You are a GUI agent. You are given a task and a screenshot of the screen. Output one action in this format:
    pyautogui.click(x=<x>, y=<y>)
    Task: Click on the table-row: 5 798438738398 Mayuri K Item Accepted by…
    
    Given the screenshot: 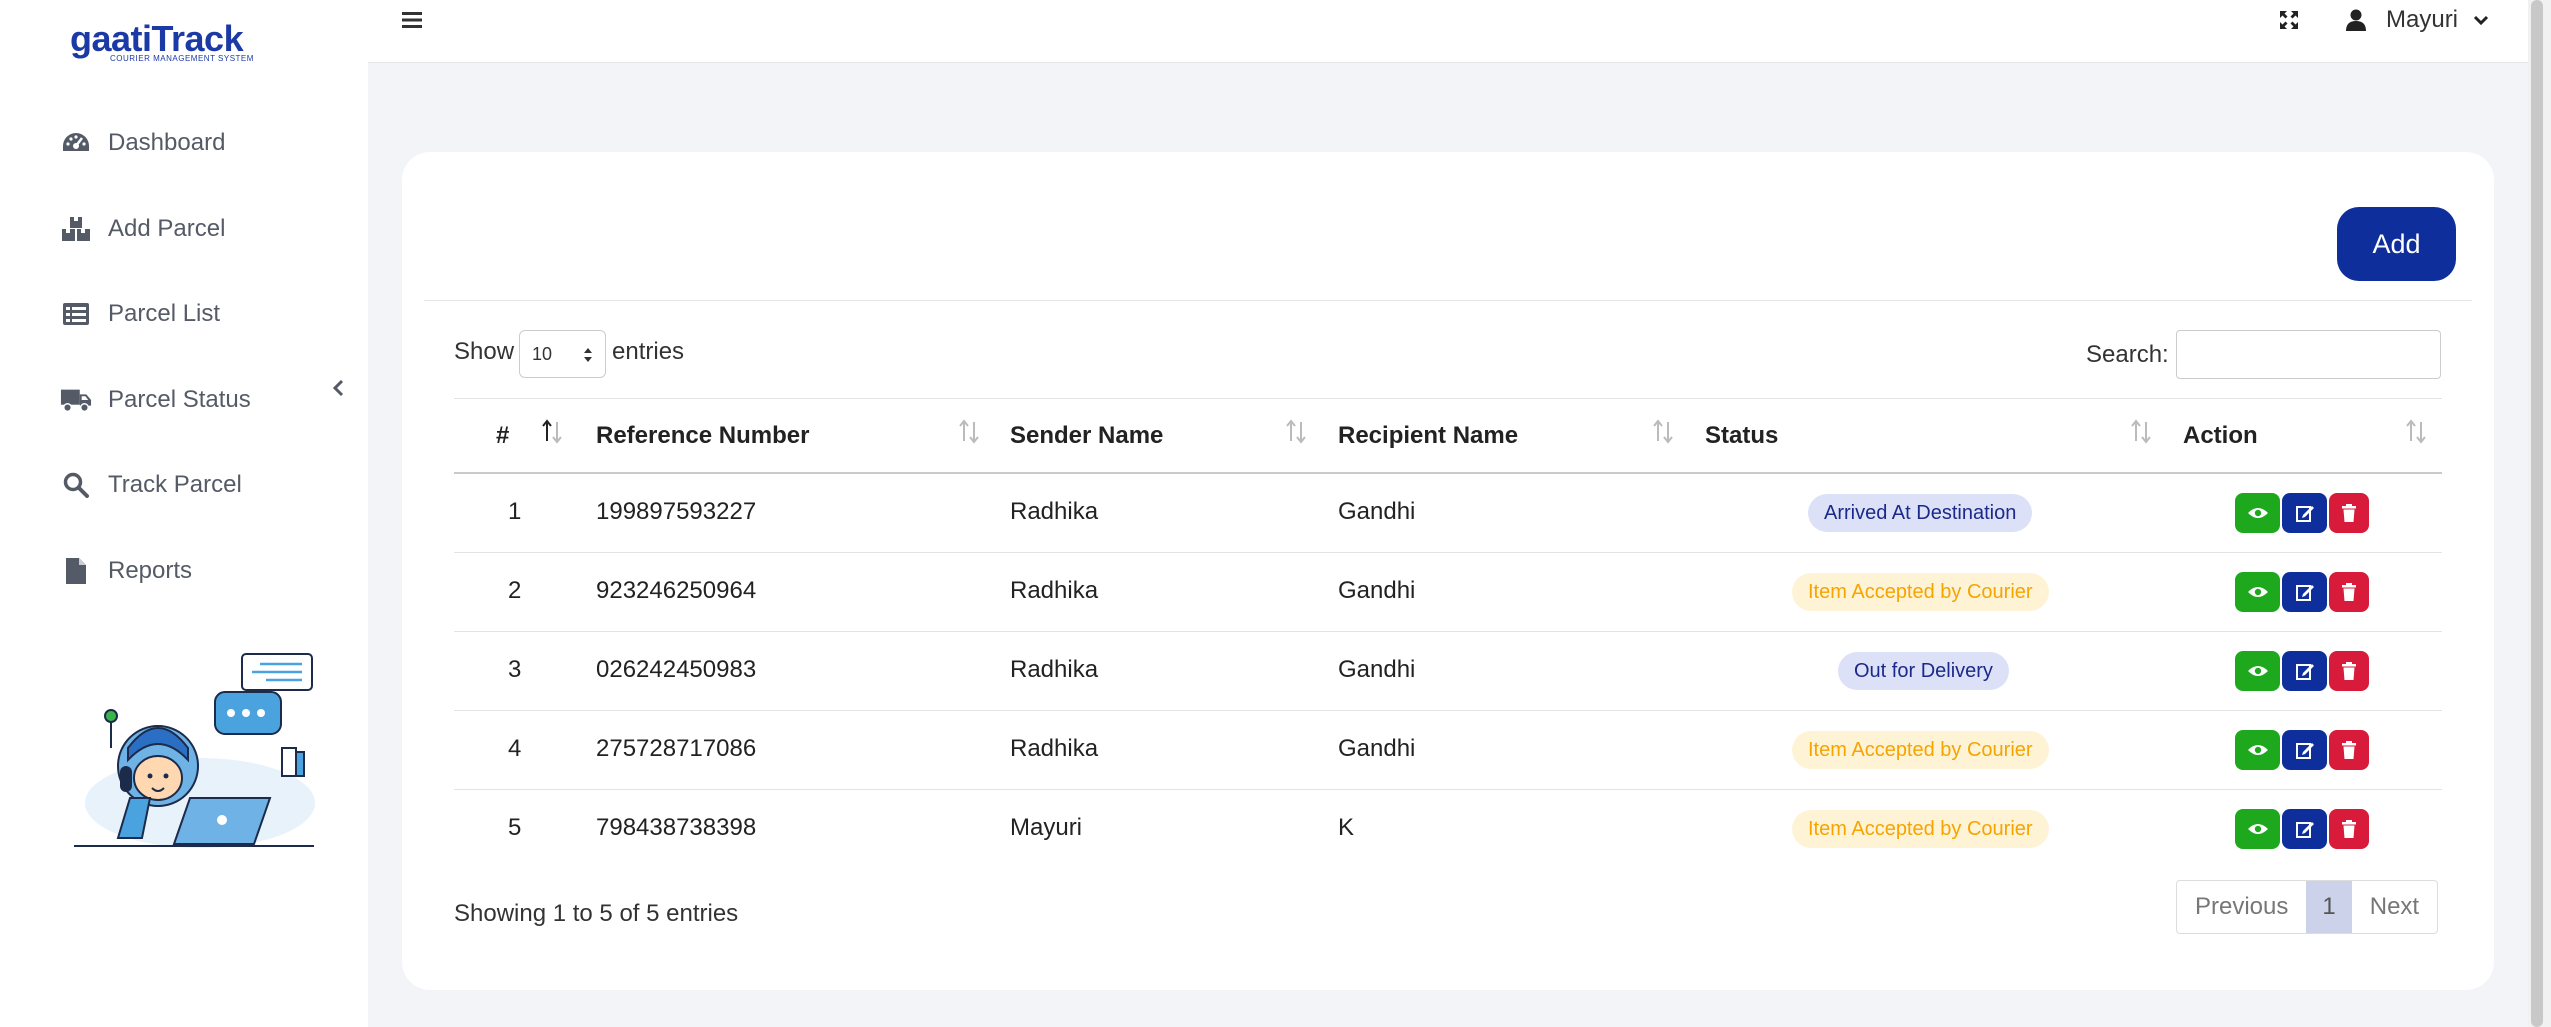 What is the action you would take?
    pyautogui.click(x=1448, y=829)
    